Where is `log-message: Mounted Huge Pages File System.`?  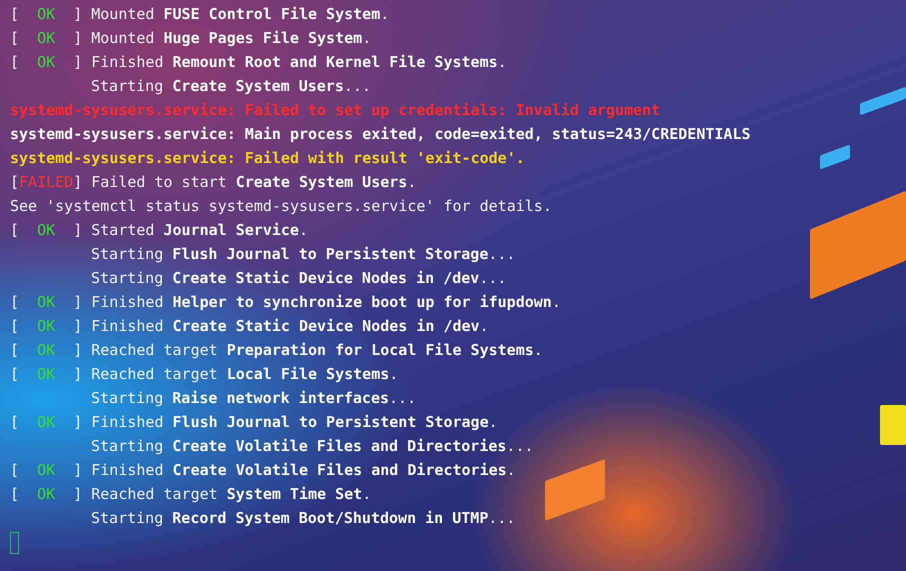
log-message: Mounted Huge Pages File System. is located at coordinates (231, 38).